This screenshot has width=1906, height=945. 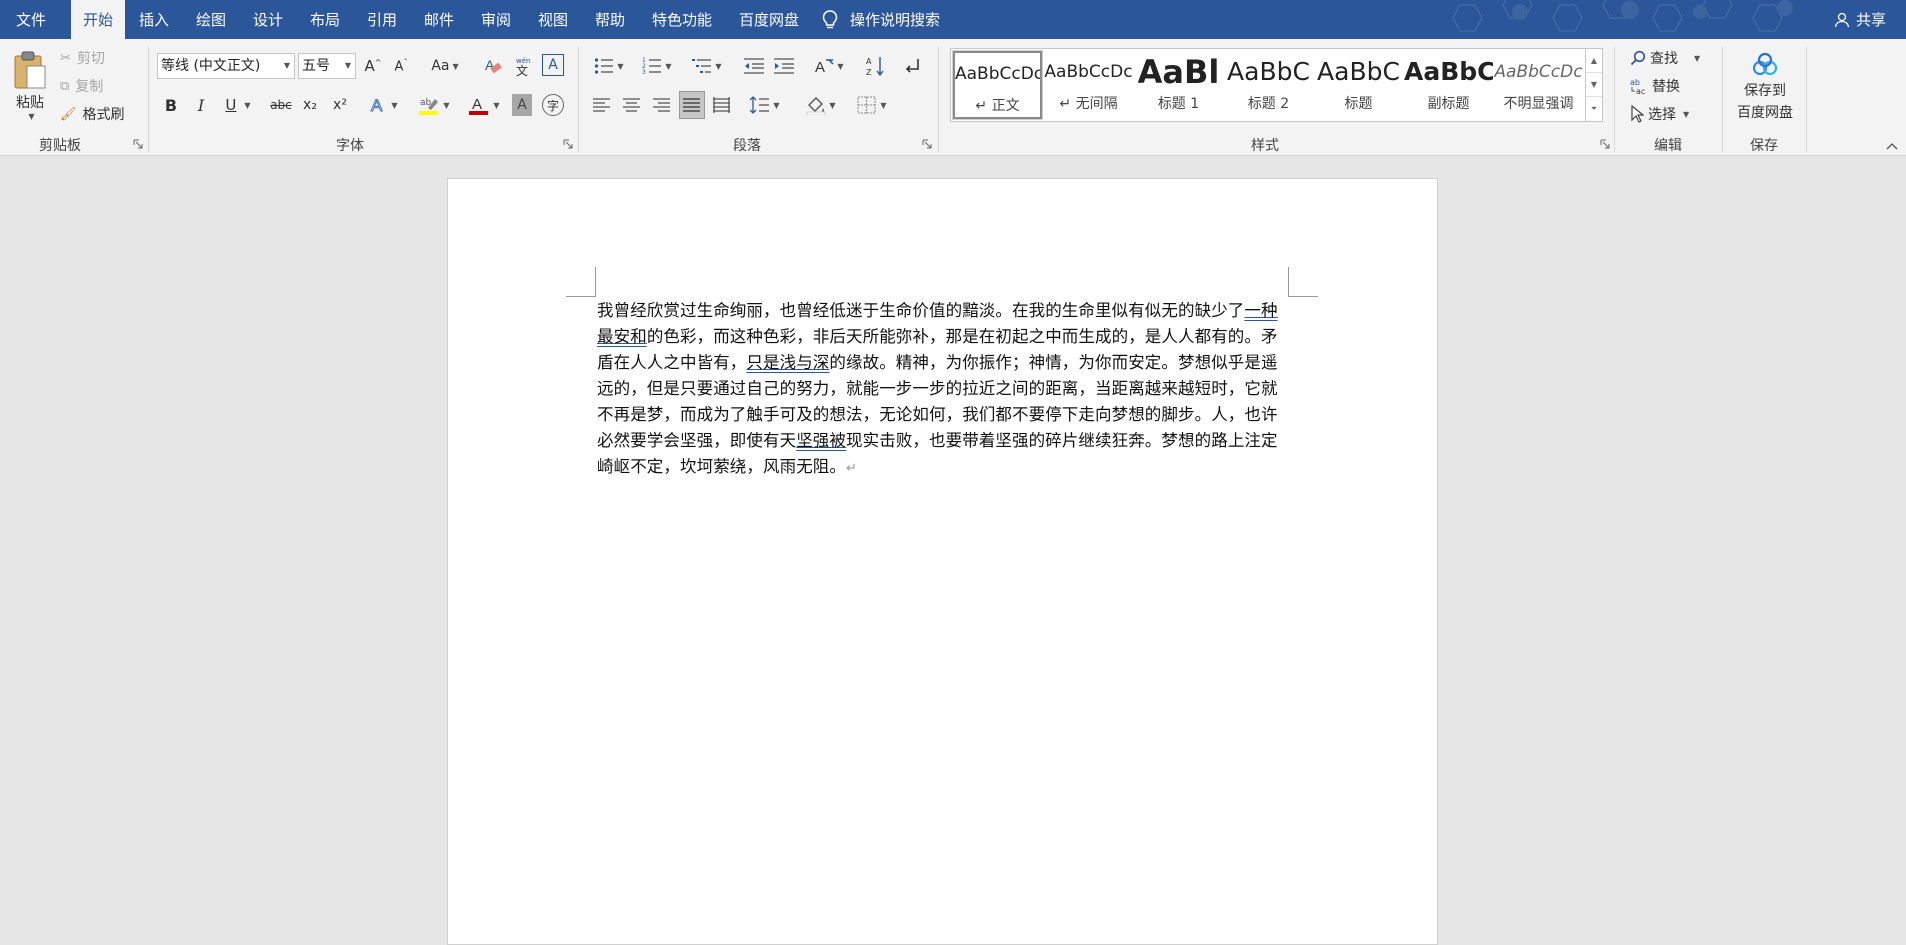 I want to click on font-size-combo: 五号 ▼, so click(x=327, y=66).